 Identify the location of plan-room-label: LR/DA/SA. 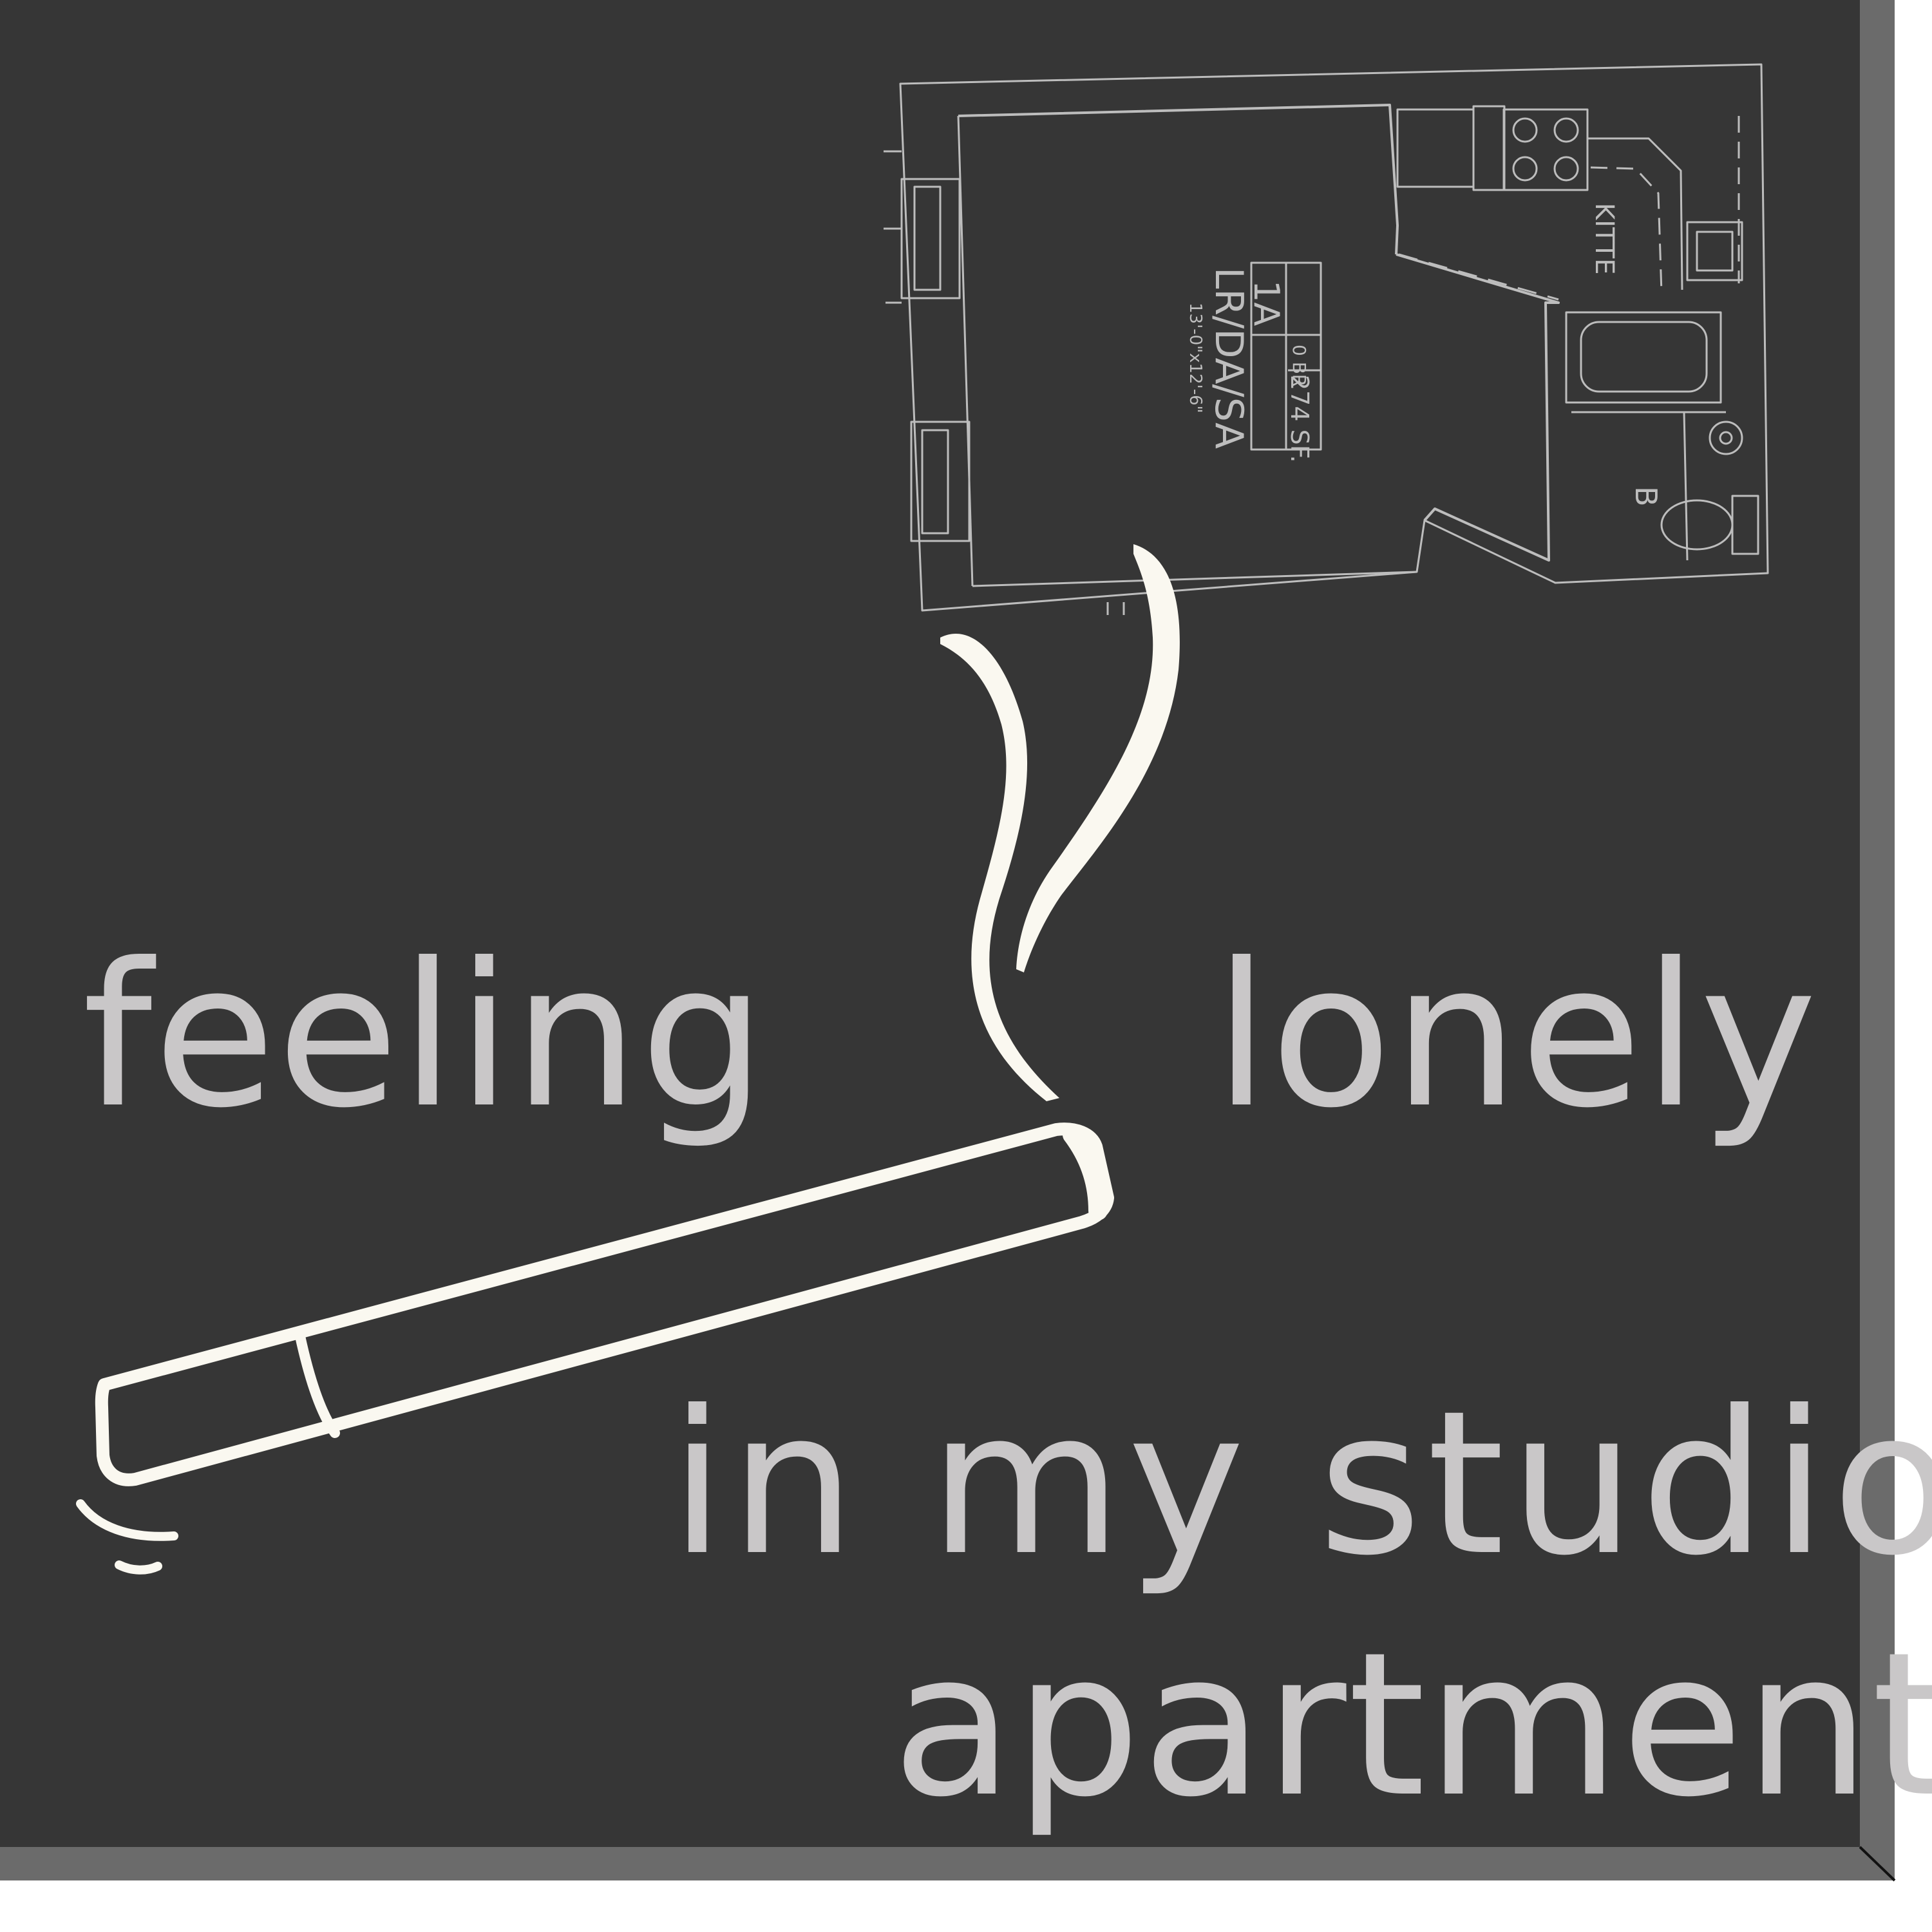
(1228, 358).